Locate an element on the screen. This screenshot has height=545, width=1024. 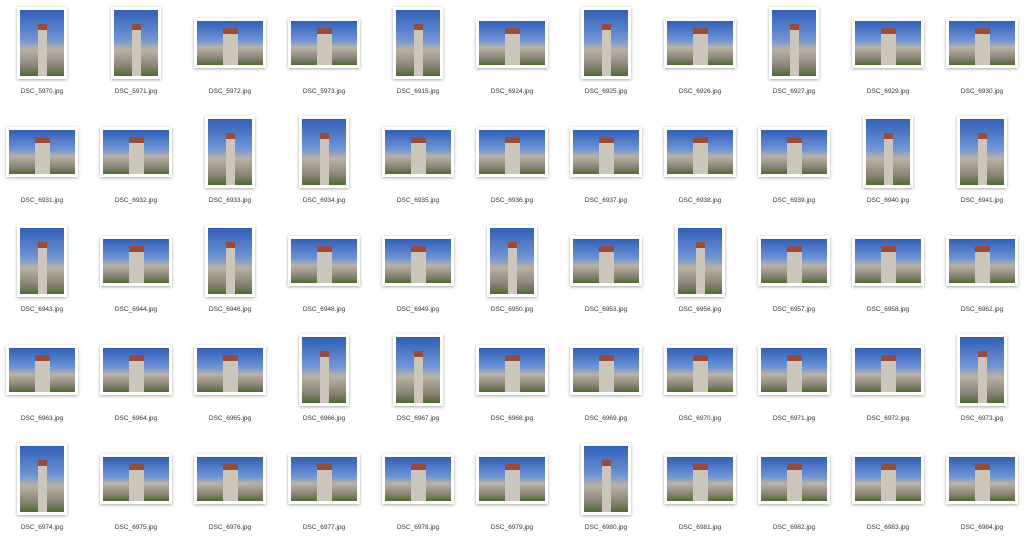
file-name: DSC_6941.jpg is located at coordinates (979, 200).